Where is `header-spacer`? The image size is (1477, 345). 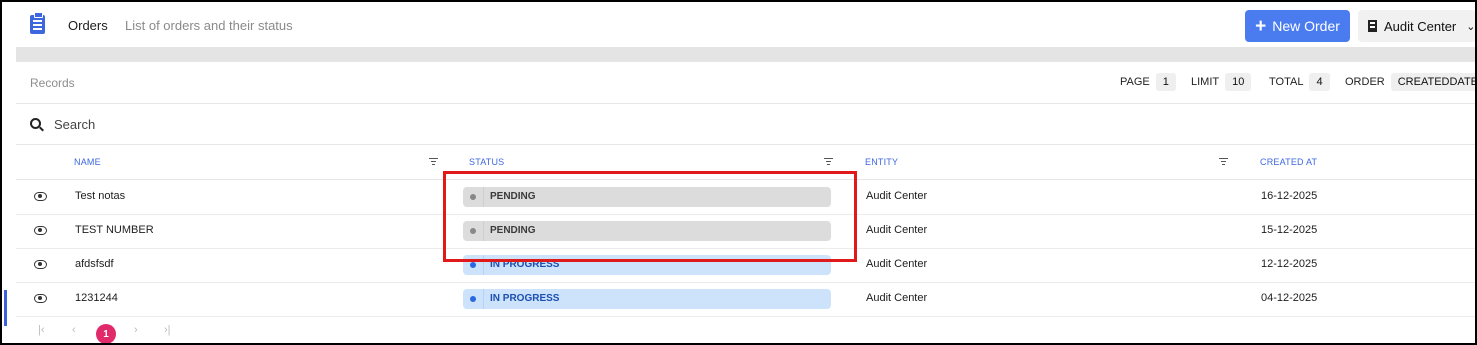 header-spacer is located at coordinates (745, 54).